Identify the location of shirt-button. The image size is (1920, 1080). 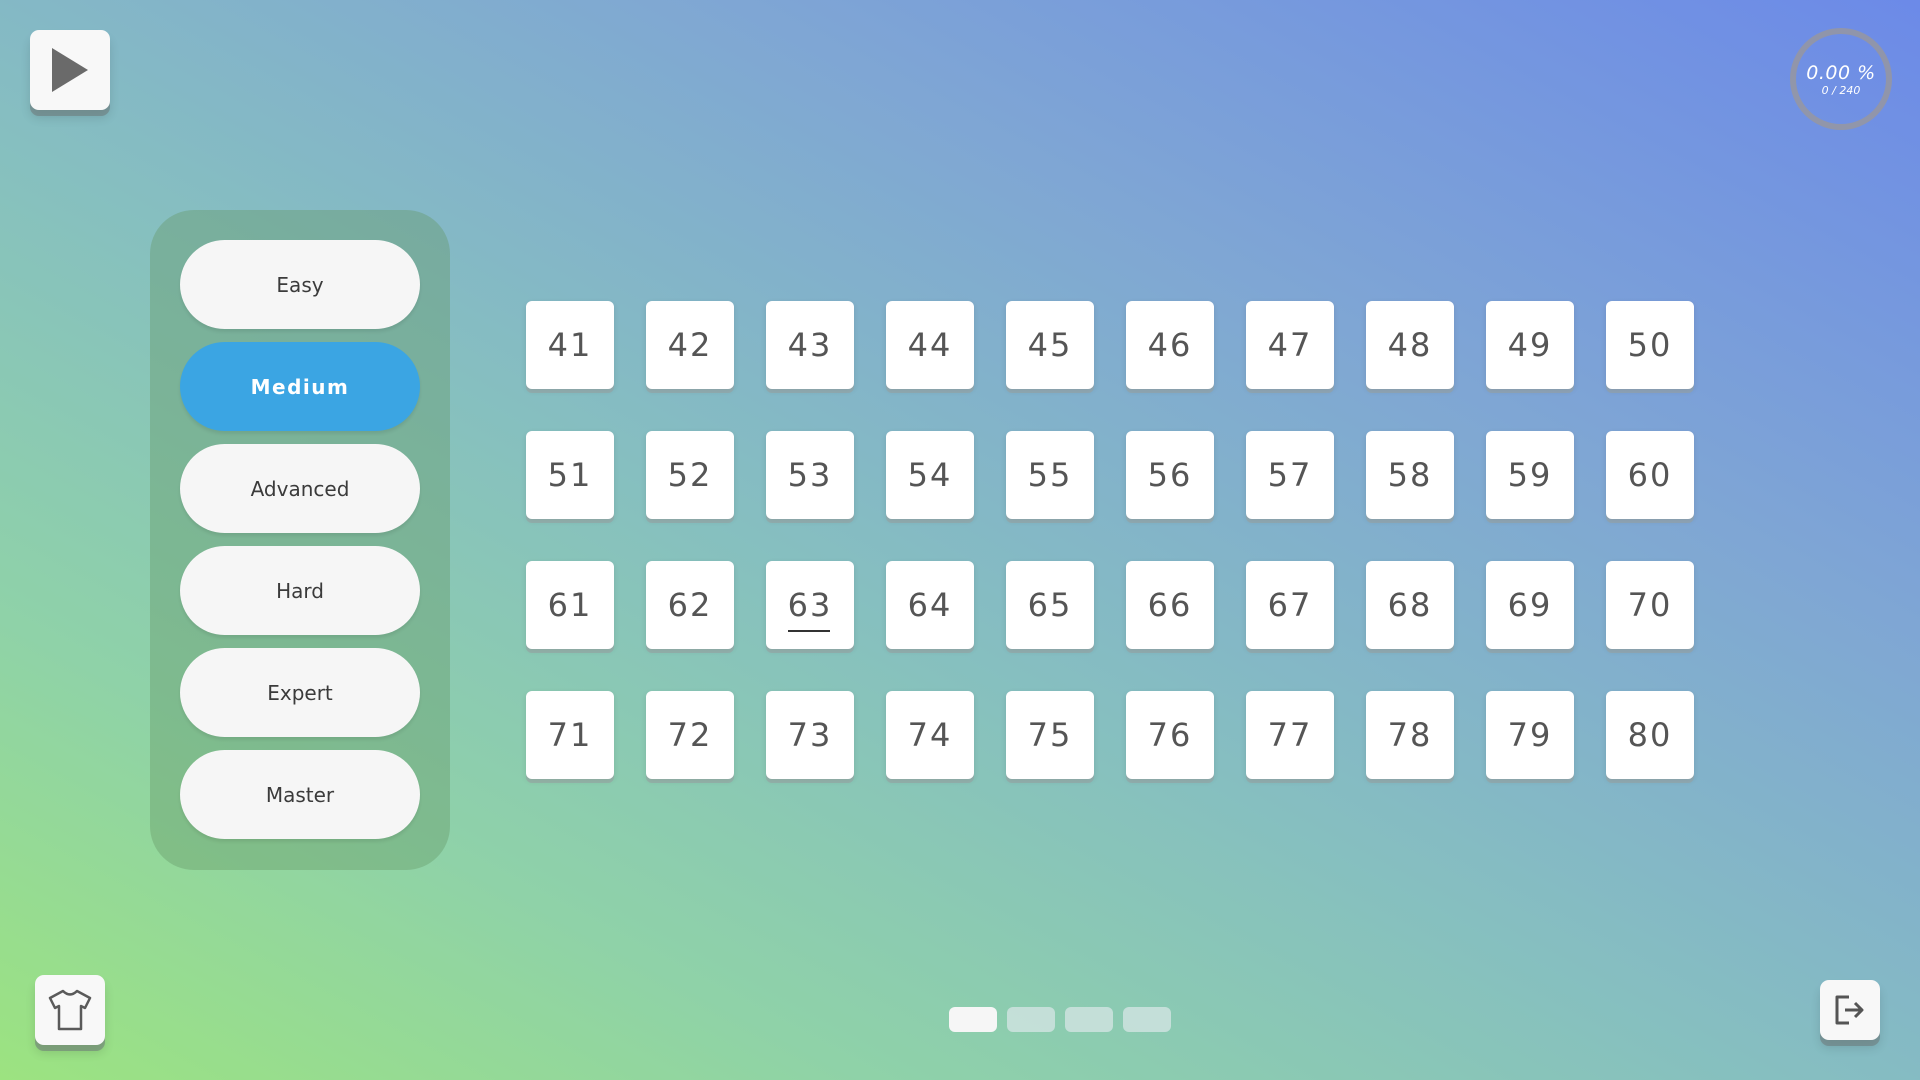
(70, 1010).